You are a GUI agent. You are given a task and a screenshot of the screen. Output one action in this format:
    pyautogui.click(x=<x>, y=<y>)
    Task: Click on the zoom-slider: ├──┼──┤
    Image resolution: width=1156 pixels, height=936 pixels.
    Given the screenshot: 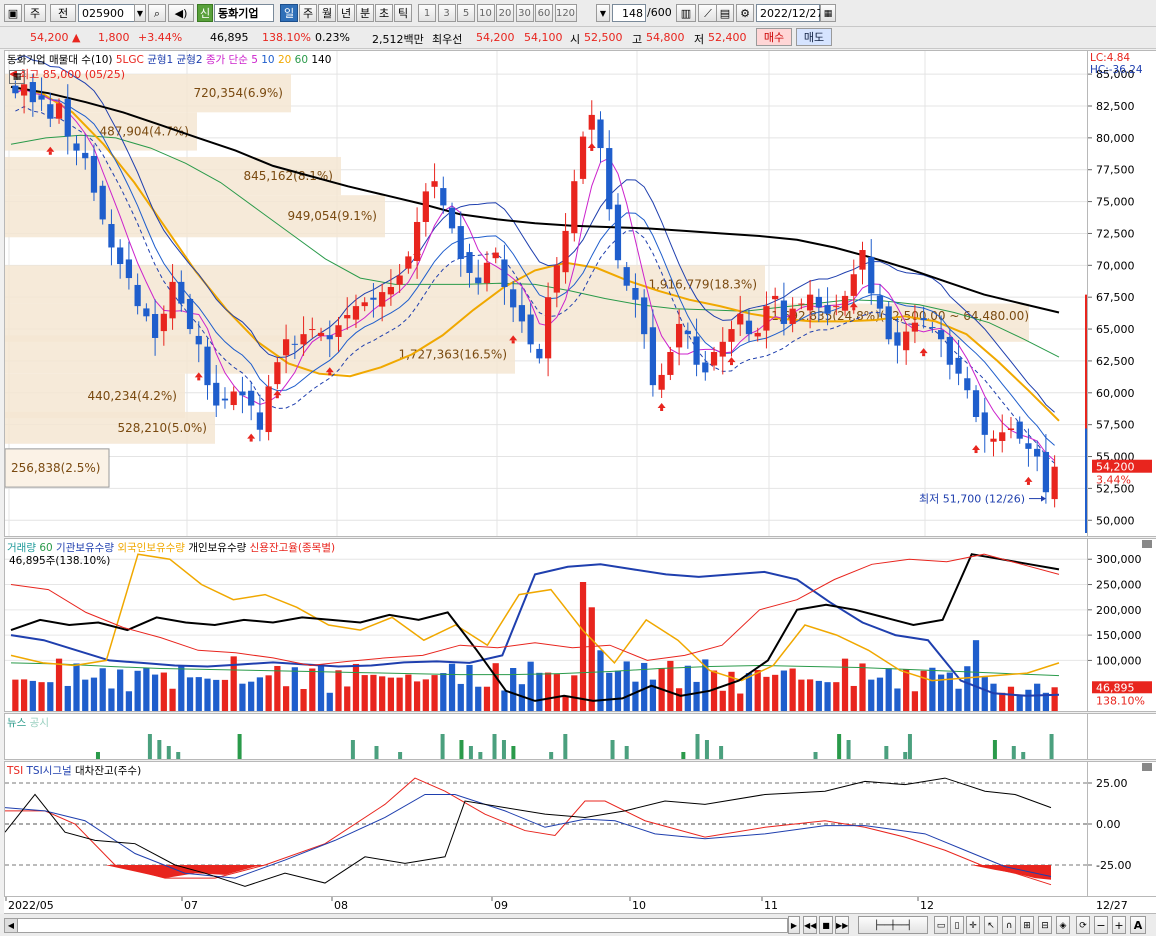 What is the action you would take?
    pyautogui.click(x=893, y=925)
    